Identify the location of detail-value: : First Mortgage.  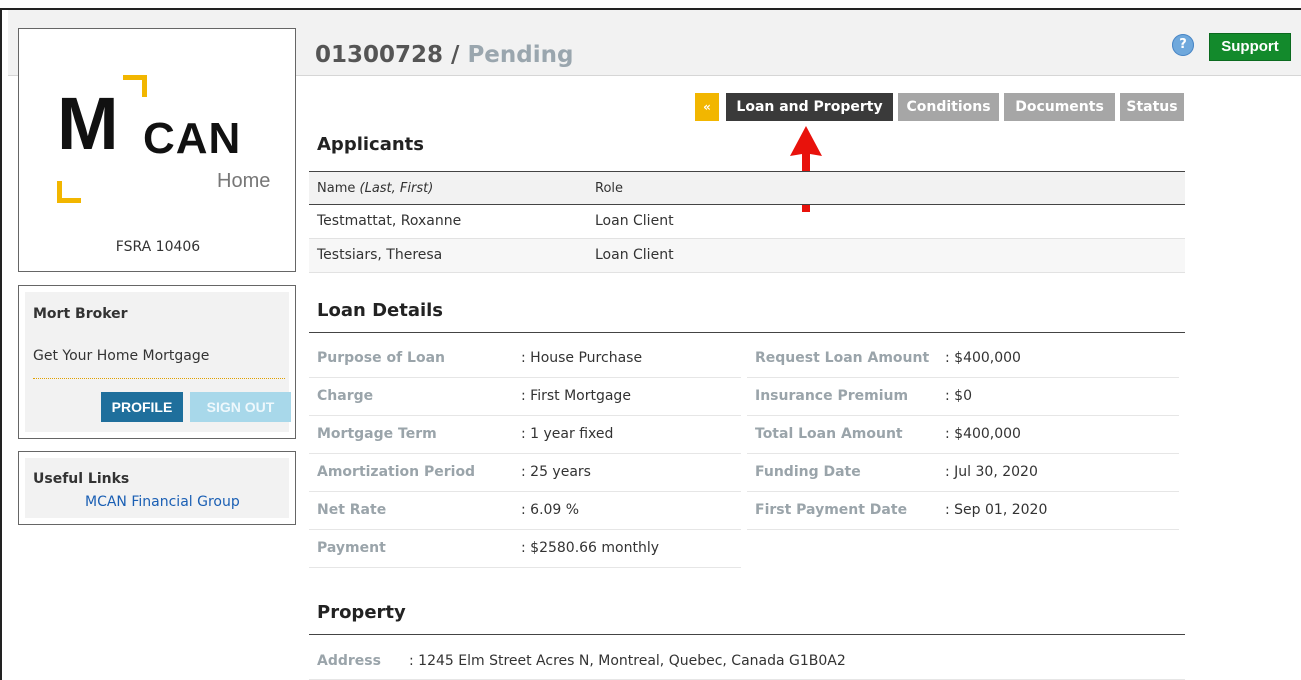
(576, 396).